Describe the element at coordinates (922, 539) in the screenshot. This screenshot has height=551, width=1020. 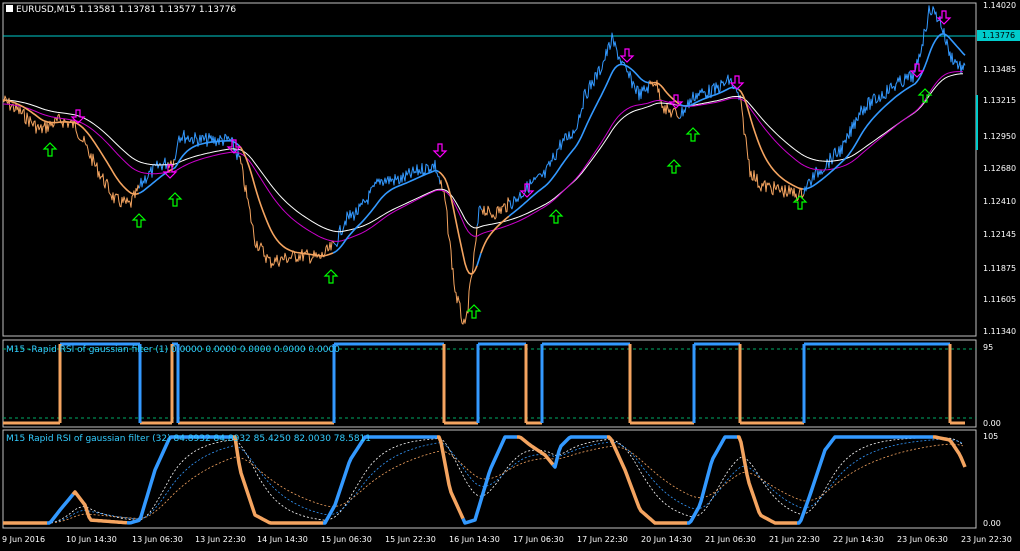
I see `time-tick-label: 23 Jun 06:30` at that location.